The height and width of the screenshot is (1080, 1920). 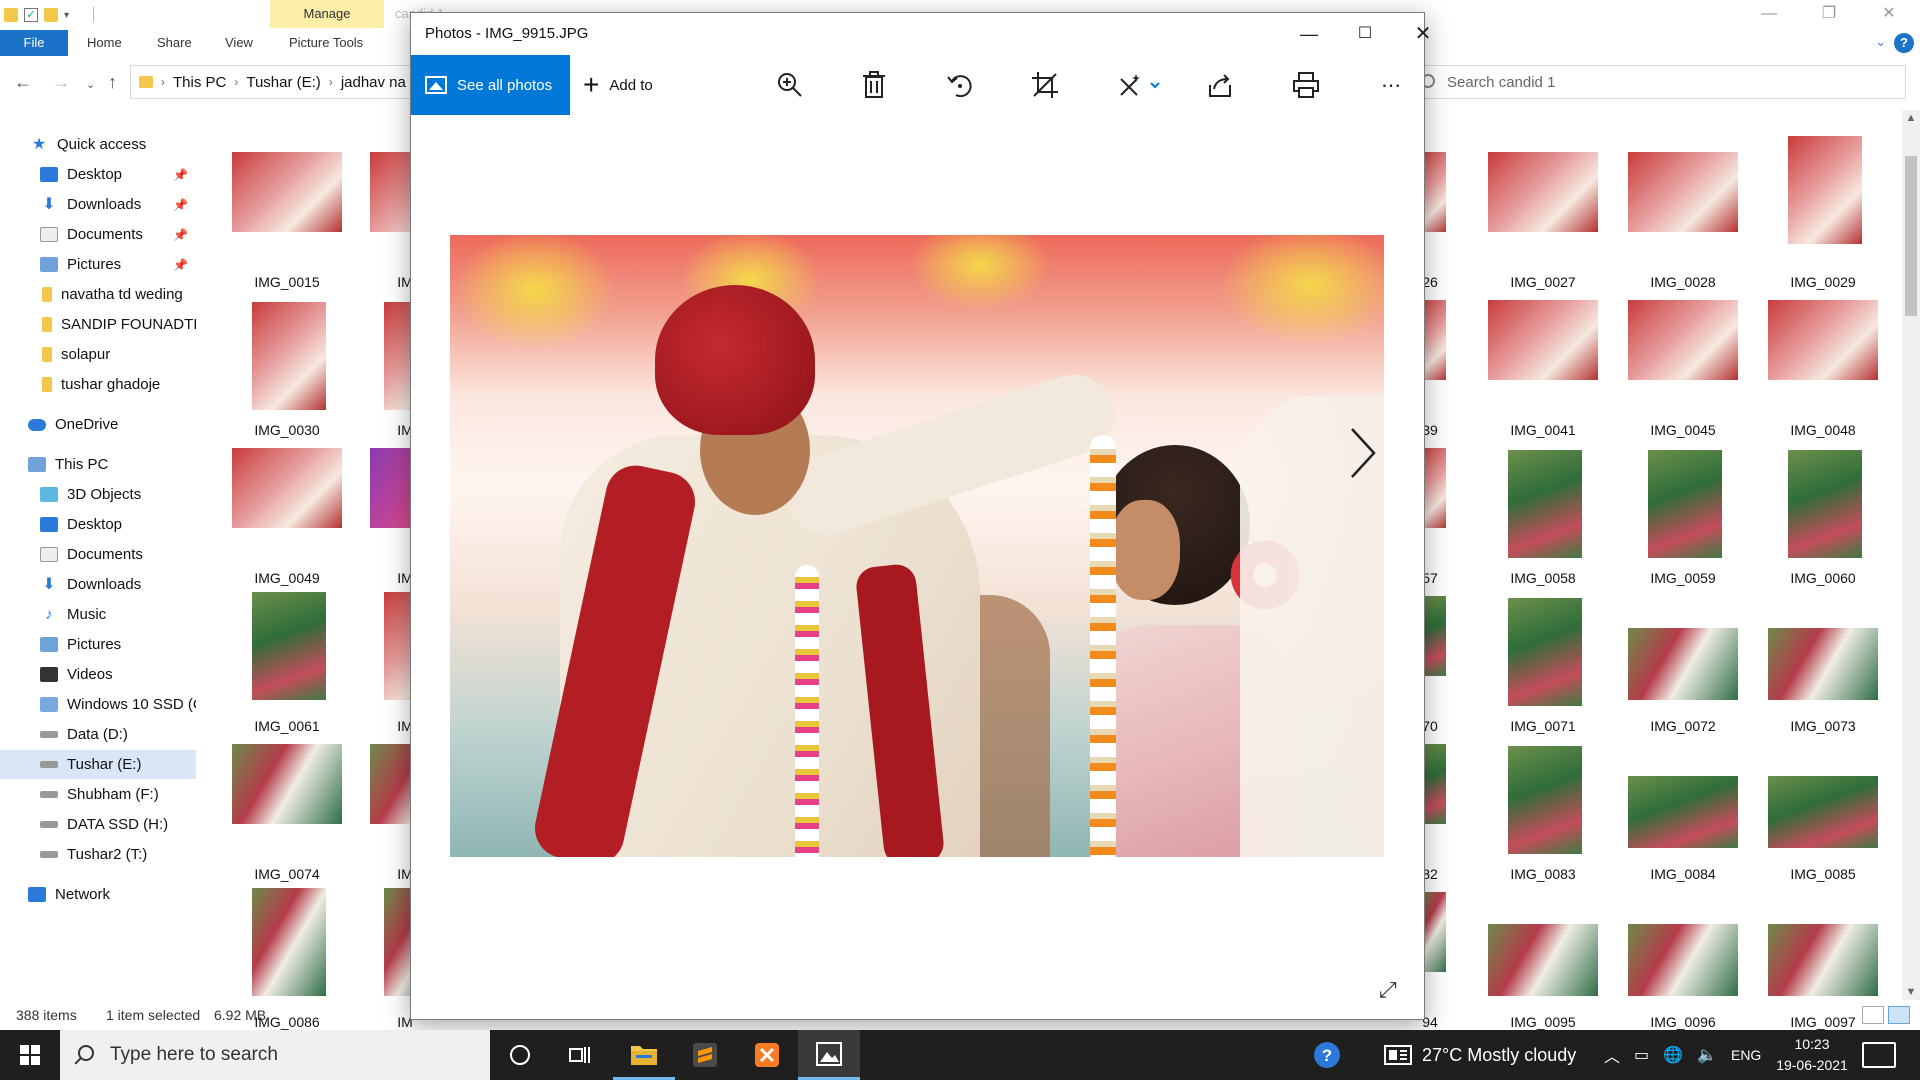 What do you see at coordinates (1904, 43) in the screenshot?
I see `help-icon: ?` at bounding box center [1904, 43].